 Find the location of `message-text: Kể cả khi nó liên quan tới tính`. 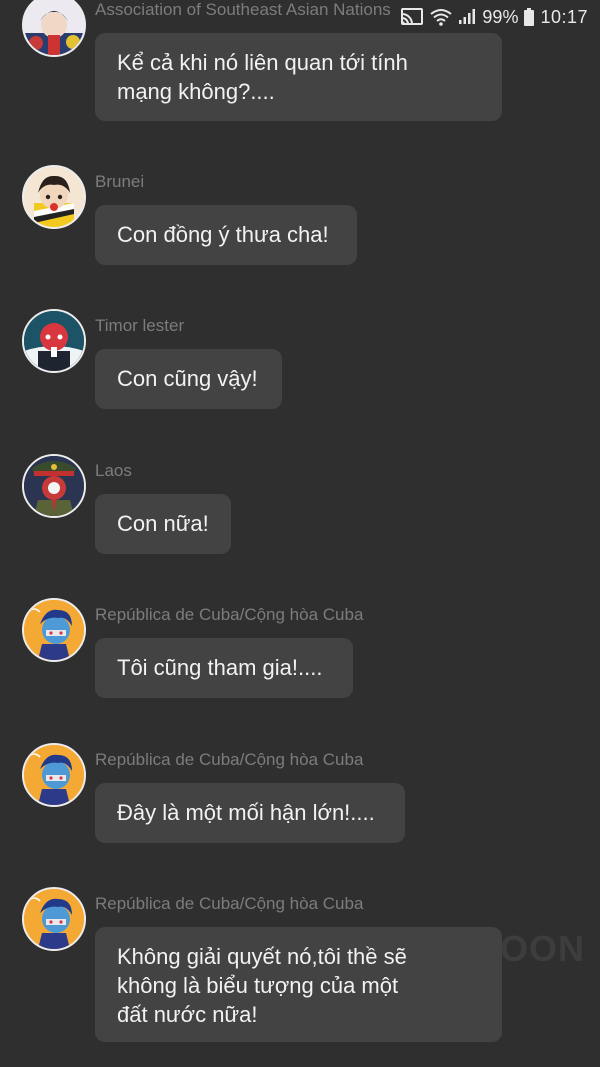

message-text: Kể cả khi nó liên quan tới tính is located at coordinates (262, 62).